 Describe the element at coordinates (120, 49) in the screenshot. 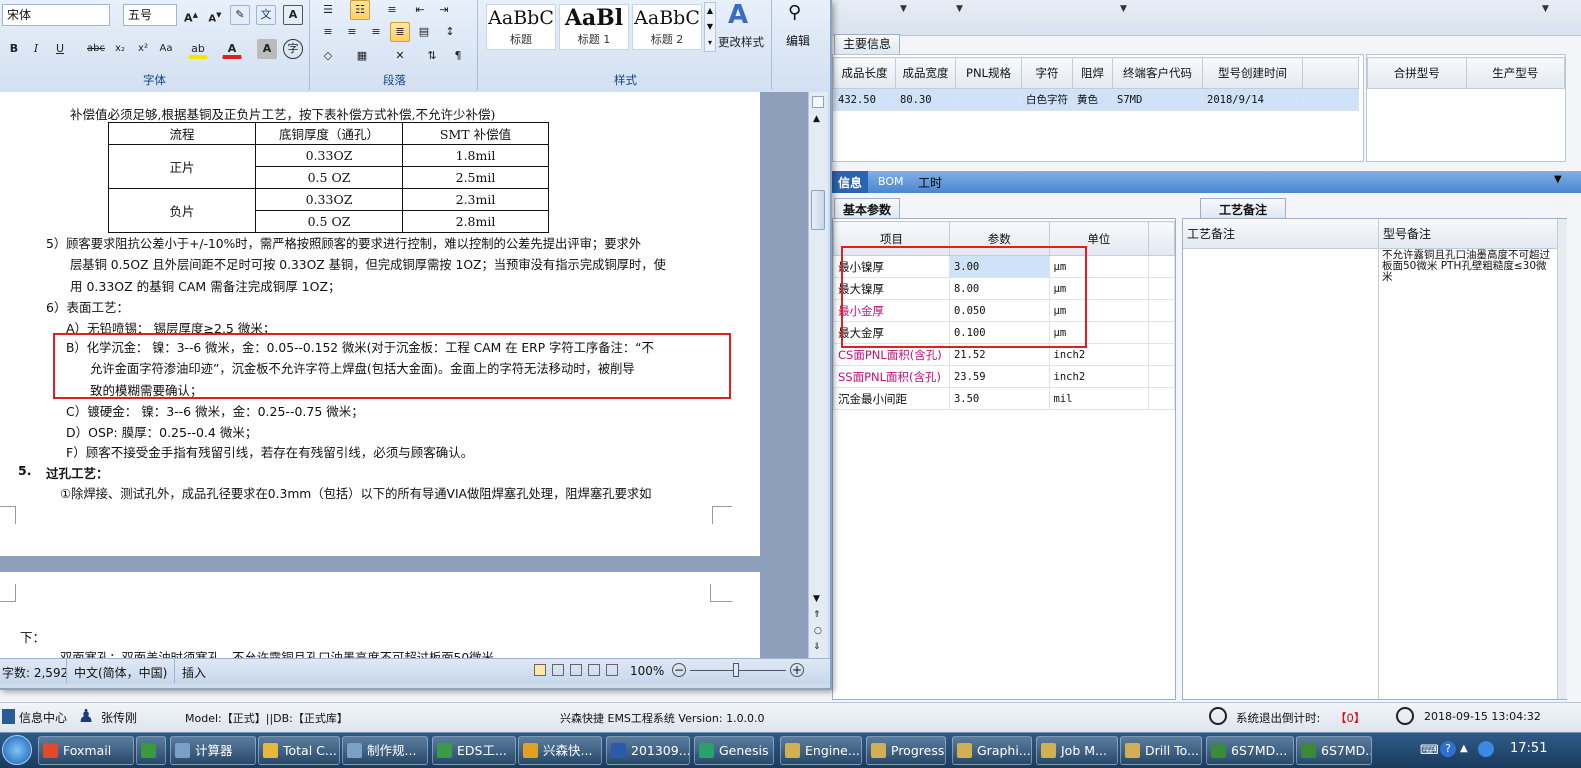

I see `subscript-button: x₂` at that location.